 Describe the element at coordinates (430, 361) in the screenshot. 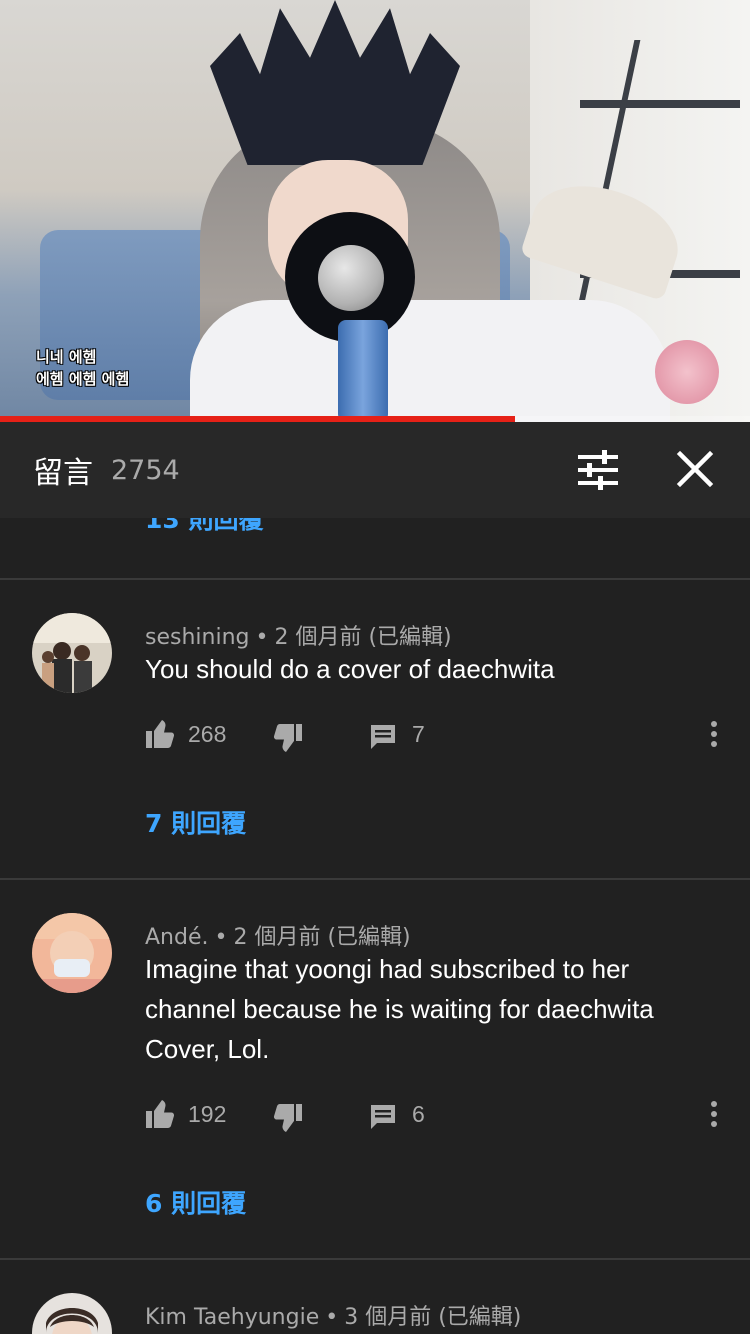

I see `video-jacket` at that location.